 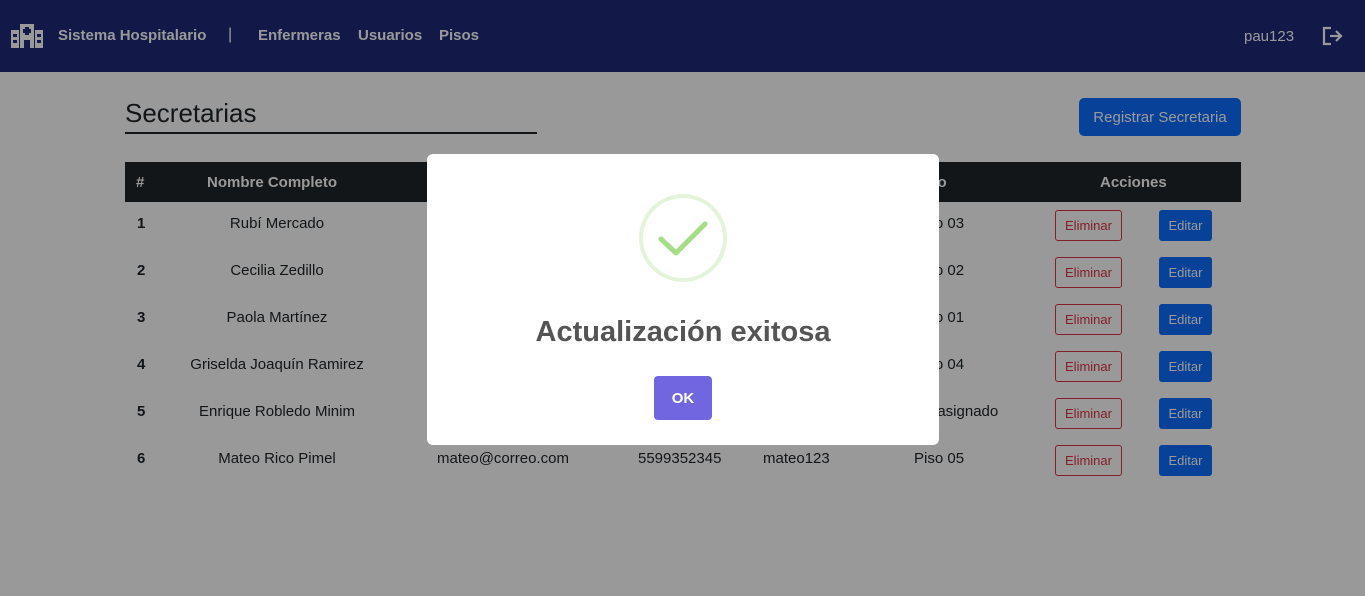 I want to click on dialog-title: Actualización exitosa, so click(x=683, y=332).